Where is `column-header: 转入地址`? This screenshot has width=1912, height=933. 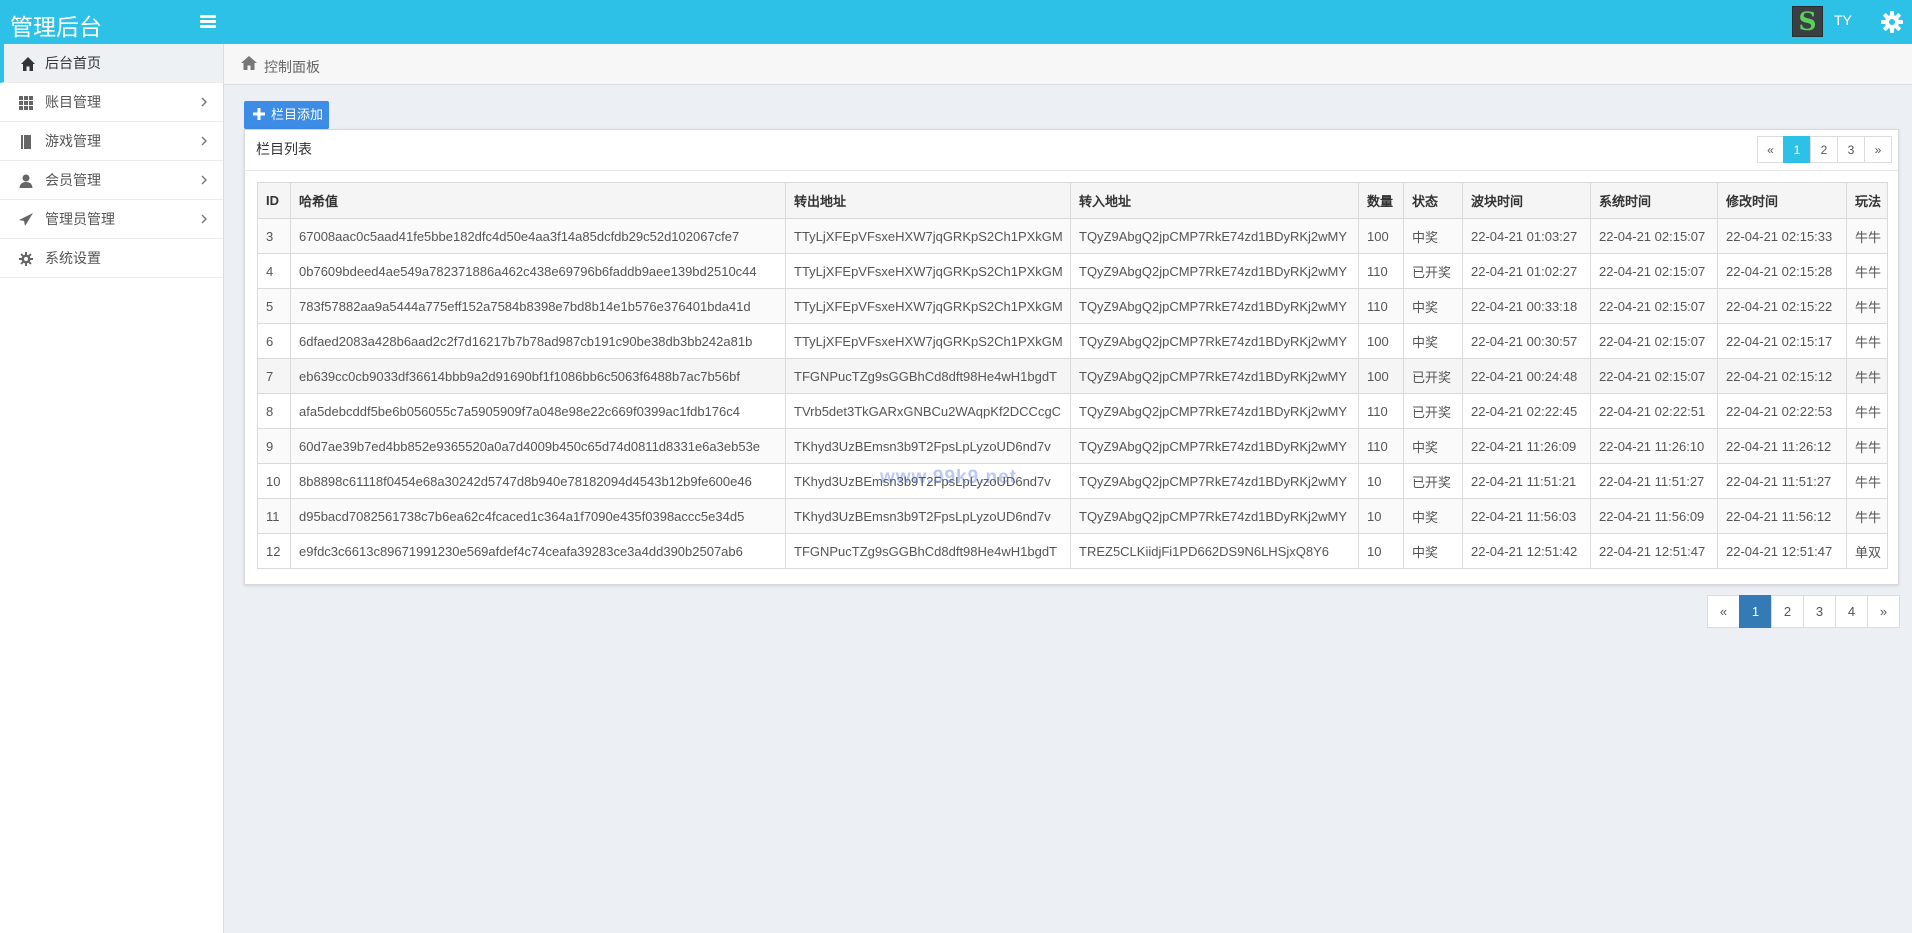 column-header: 转入地址 is located at coordinates (1214, 200).